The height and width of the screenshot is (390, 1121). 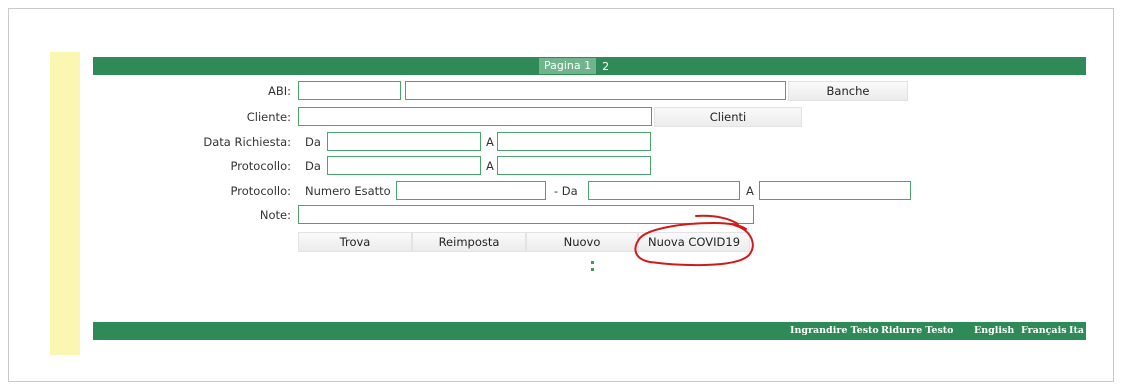 What do you see at coordinates (835, 190) in the screenshot?
I see `range-a-input` at bounding box center [835, 190].